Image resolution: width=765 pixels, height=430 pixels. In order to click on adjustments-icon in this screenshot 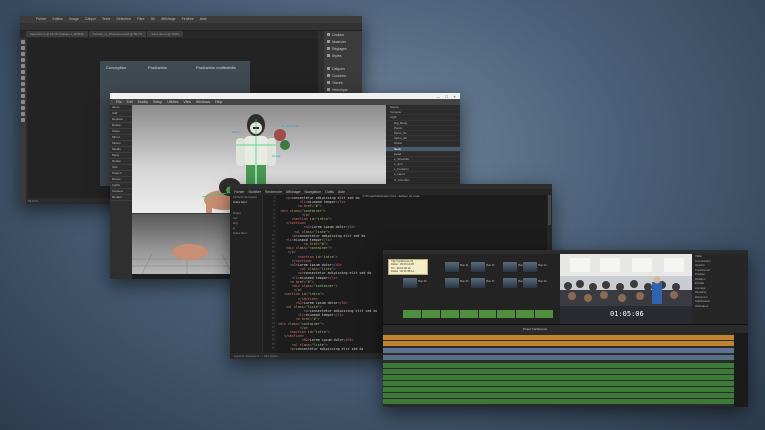, I will do `click(328, 48)`.